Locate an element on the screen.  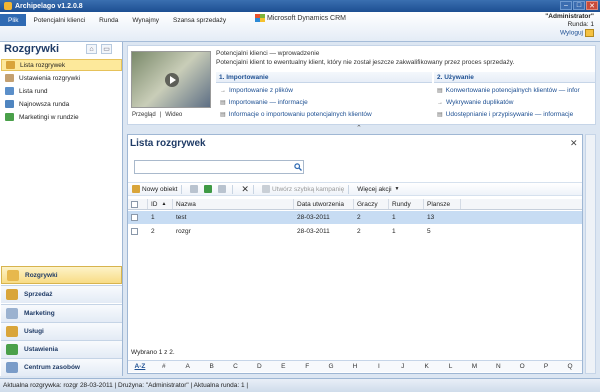
doc-icon: ▤ is located at coordinates (223, 103).